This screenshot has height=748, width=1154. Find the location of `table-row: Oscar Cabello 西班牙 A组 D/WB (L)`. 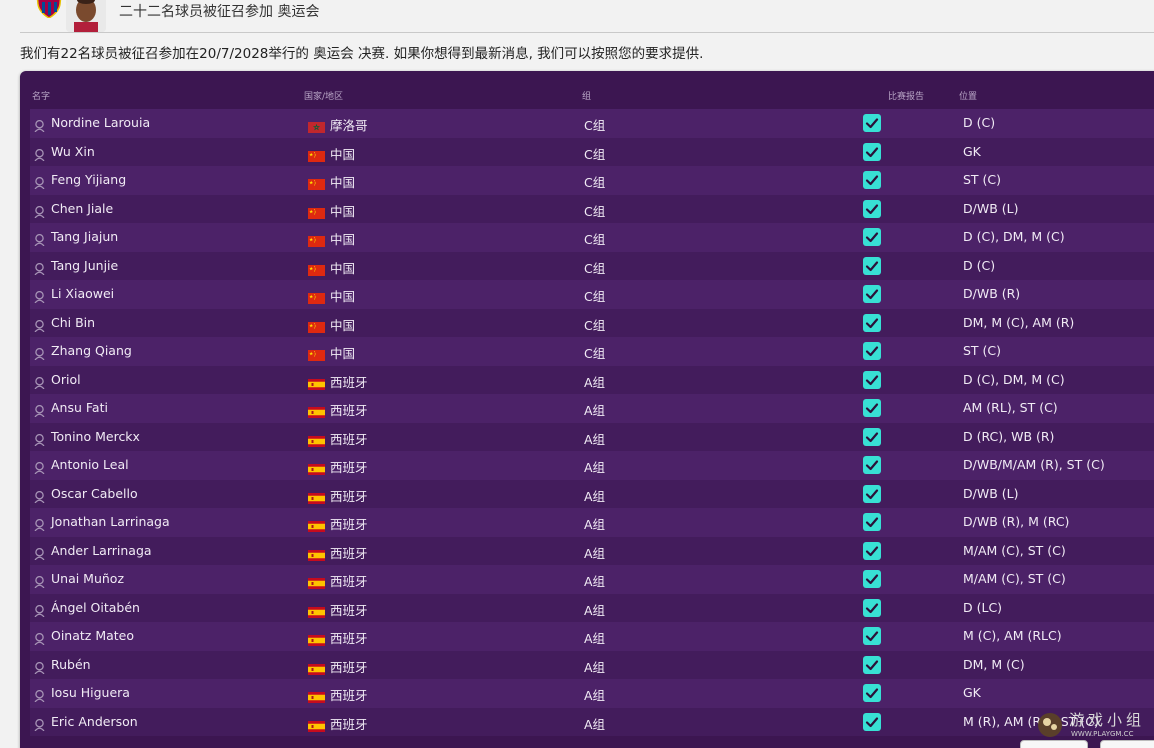

table-row: Oscar Cabello 西班牙 A组 D/WB (L) is located at coordinates (592, 493).